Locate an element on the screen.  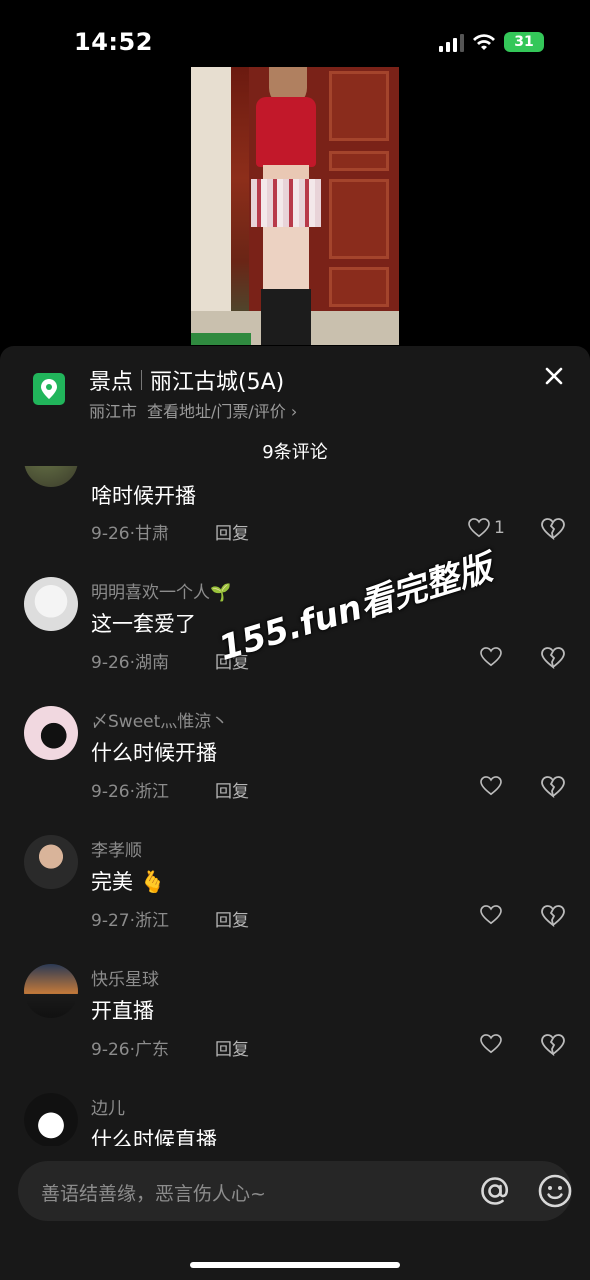
poi-card: 景点 丽江古城(5A) 丽江市 查看地址/门票/评价 › is located at coordinates (295, 391).